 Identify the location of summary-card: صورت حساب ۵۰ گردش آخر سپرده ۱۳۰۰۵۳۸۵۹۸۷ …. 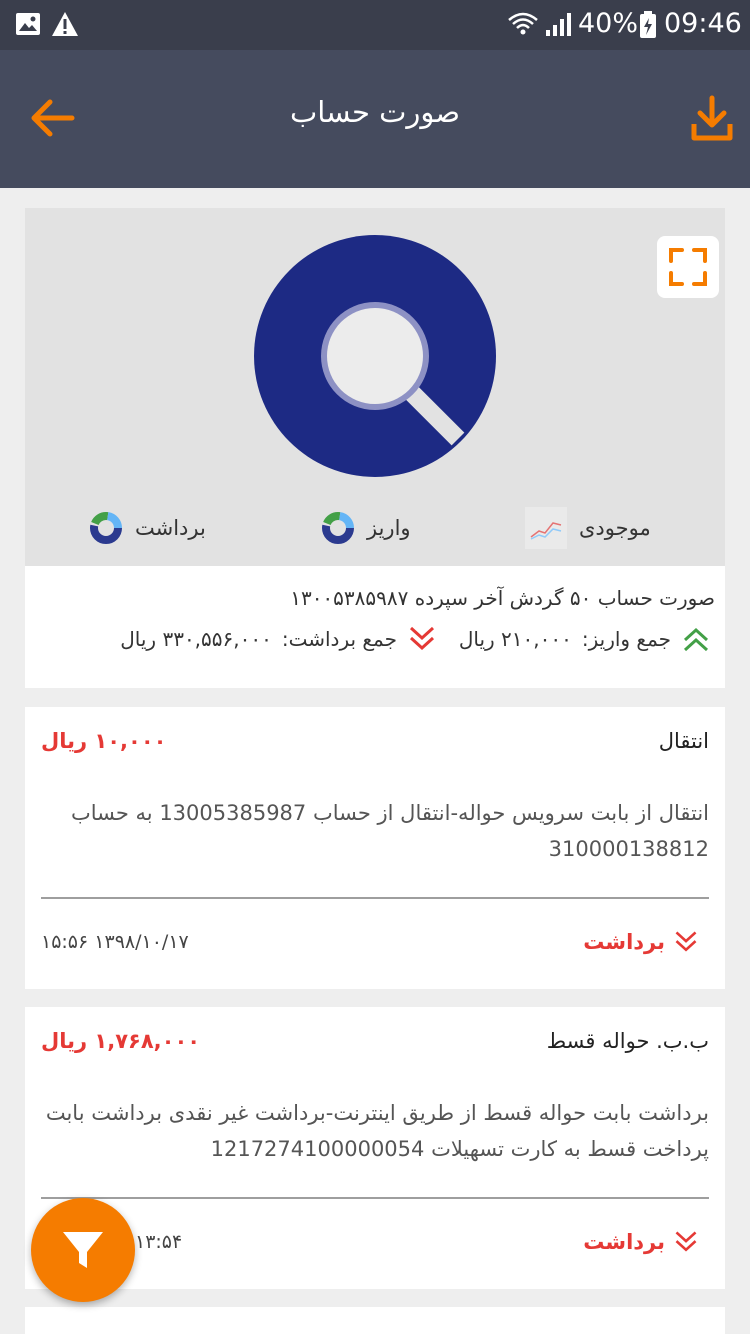
(375, 627).